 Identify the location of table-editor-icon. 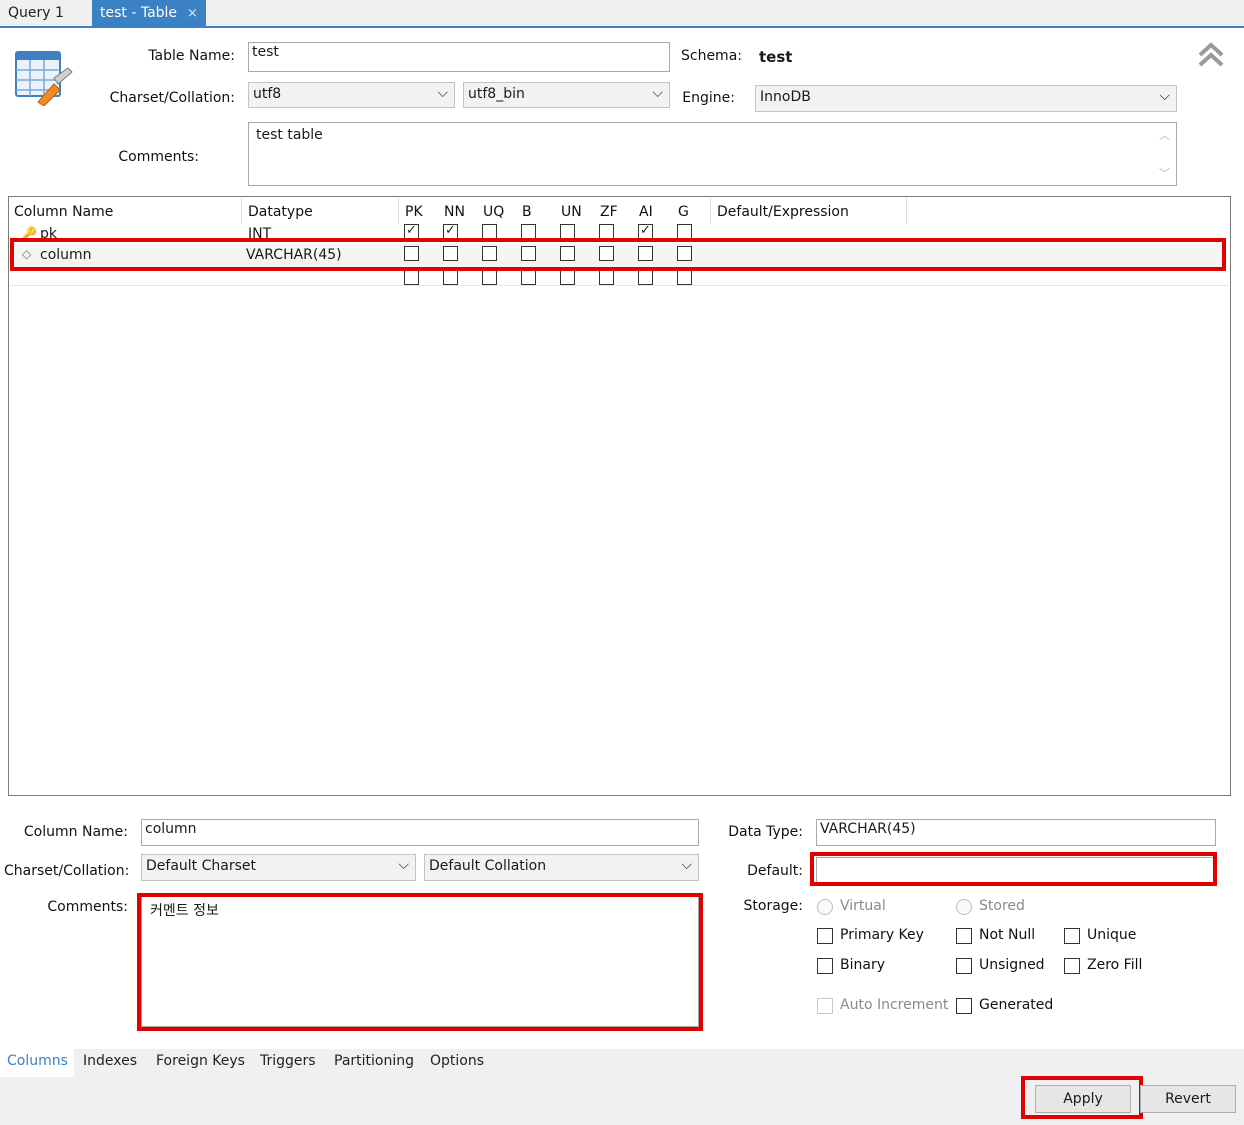
(44, 77).